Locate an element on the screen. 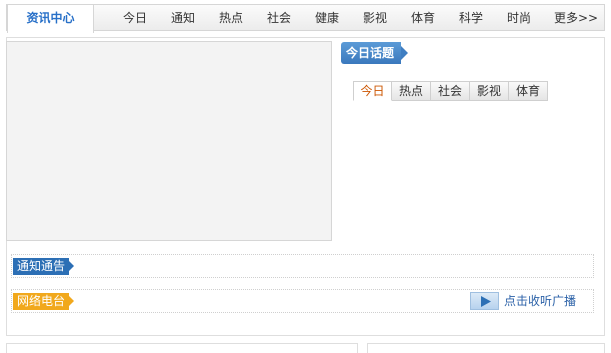 The width and height of the screenshot is (611, 353). nav-item-notice: 通知 is located at coordinates (183, 18).